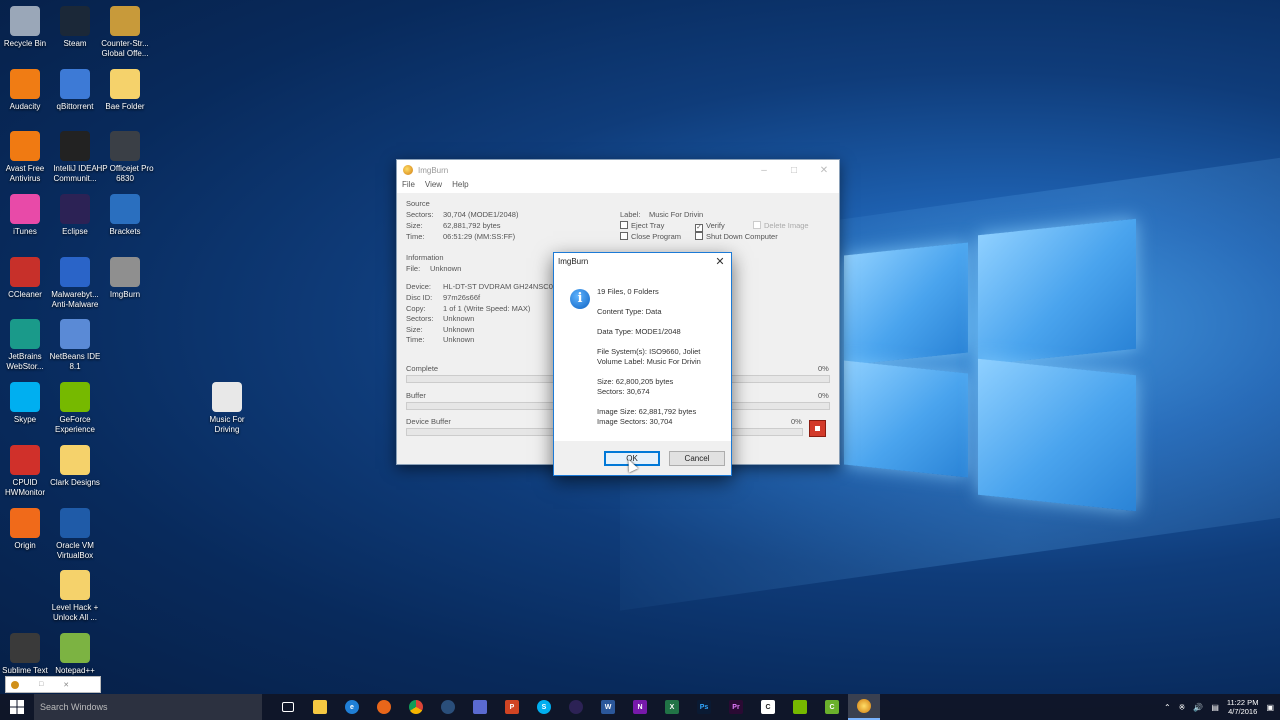 This screenshot has height=720, width=1280. What do you see at coordinates (75, 670) in the screenshot?
I see `desktop-icon-label: Notepad++` at bounding box center [75, 670].